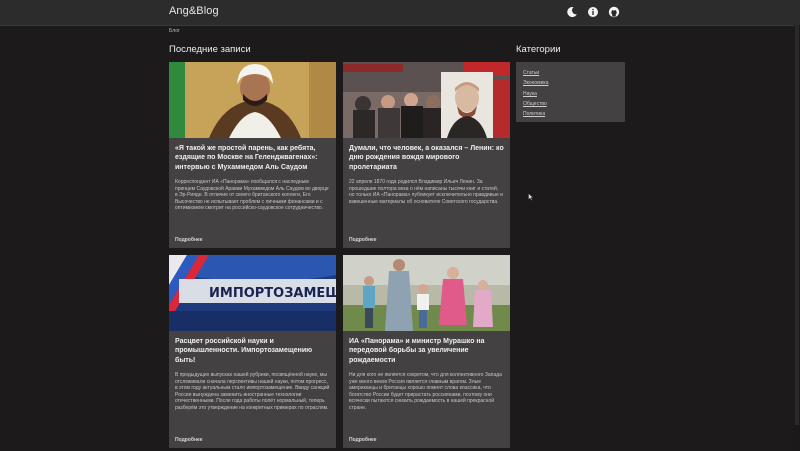 The width and height of the screenshot is (800, 451). I want to click on categories-title: Категории, so click(538, 49).